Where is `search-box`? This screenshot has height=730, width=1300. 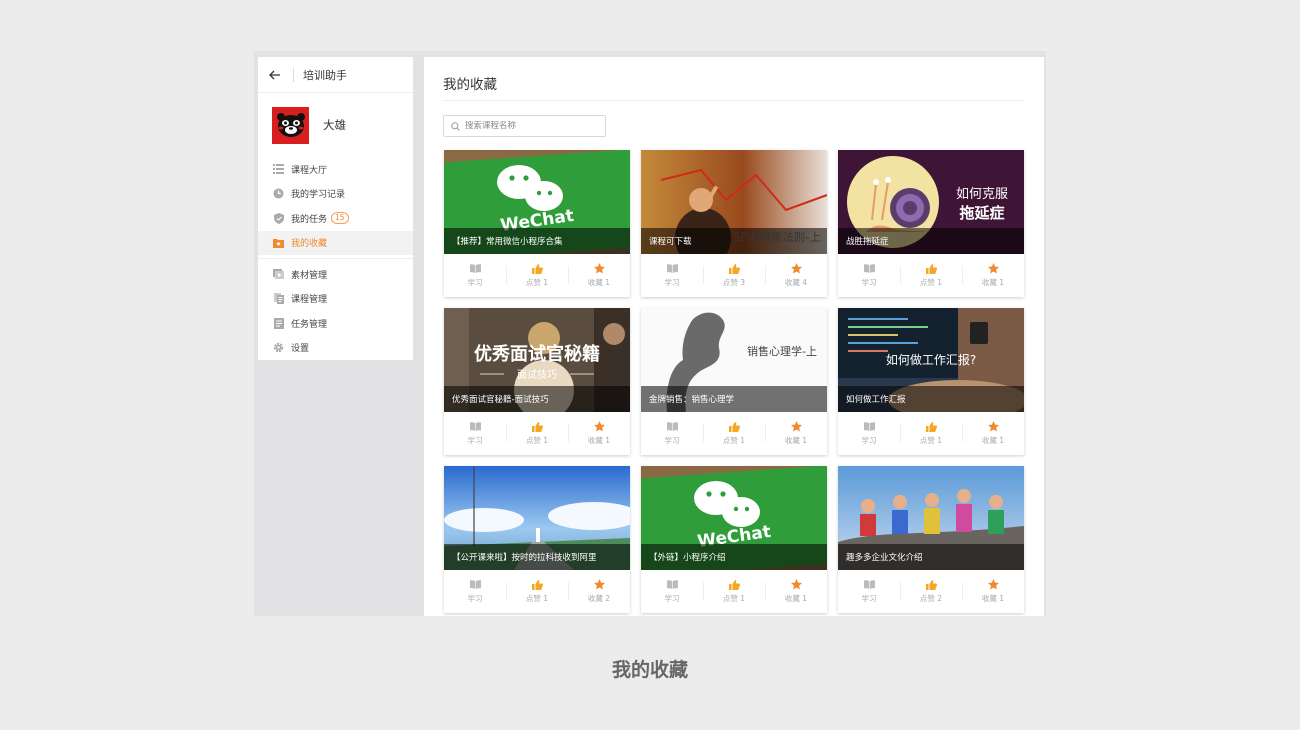 search-box is located at coordinates (524, 126).